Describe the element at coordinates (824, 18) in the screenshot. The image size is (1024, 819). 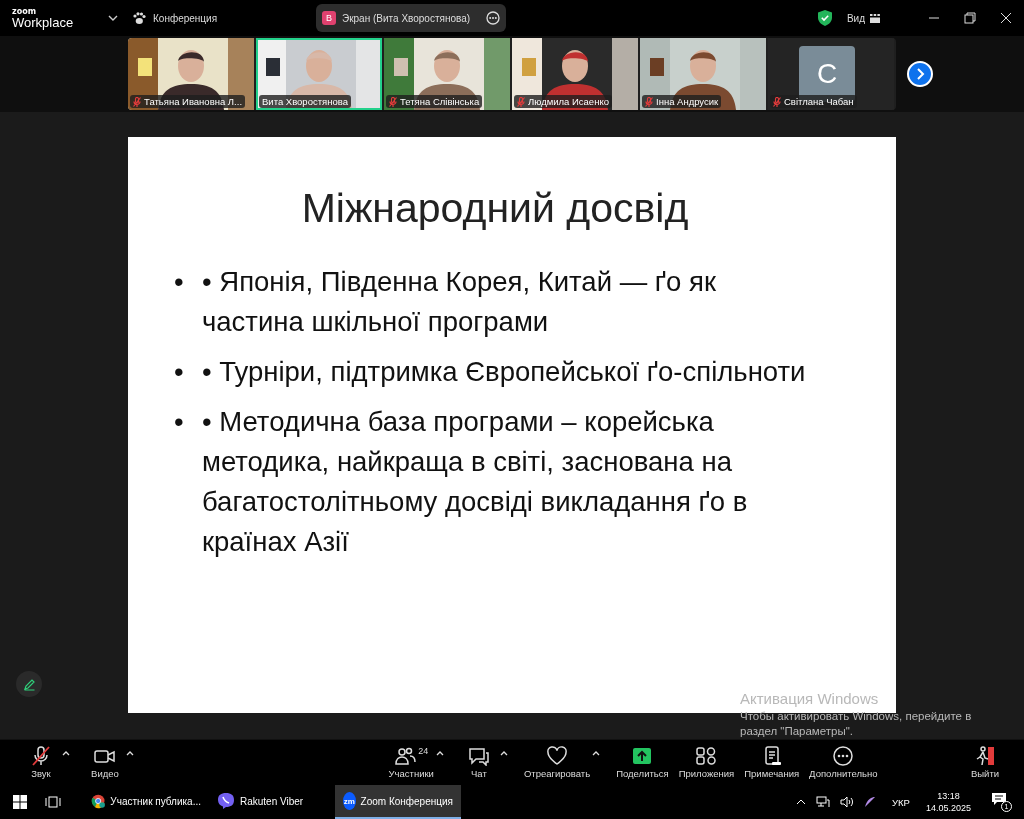
I see `shield-icon` at that location.